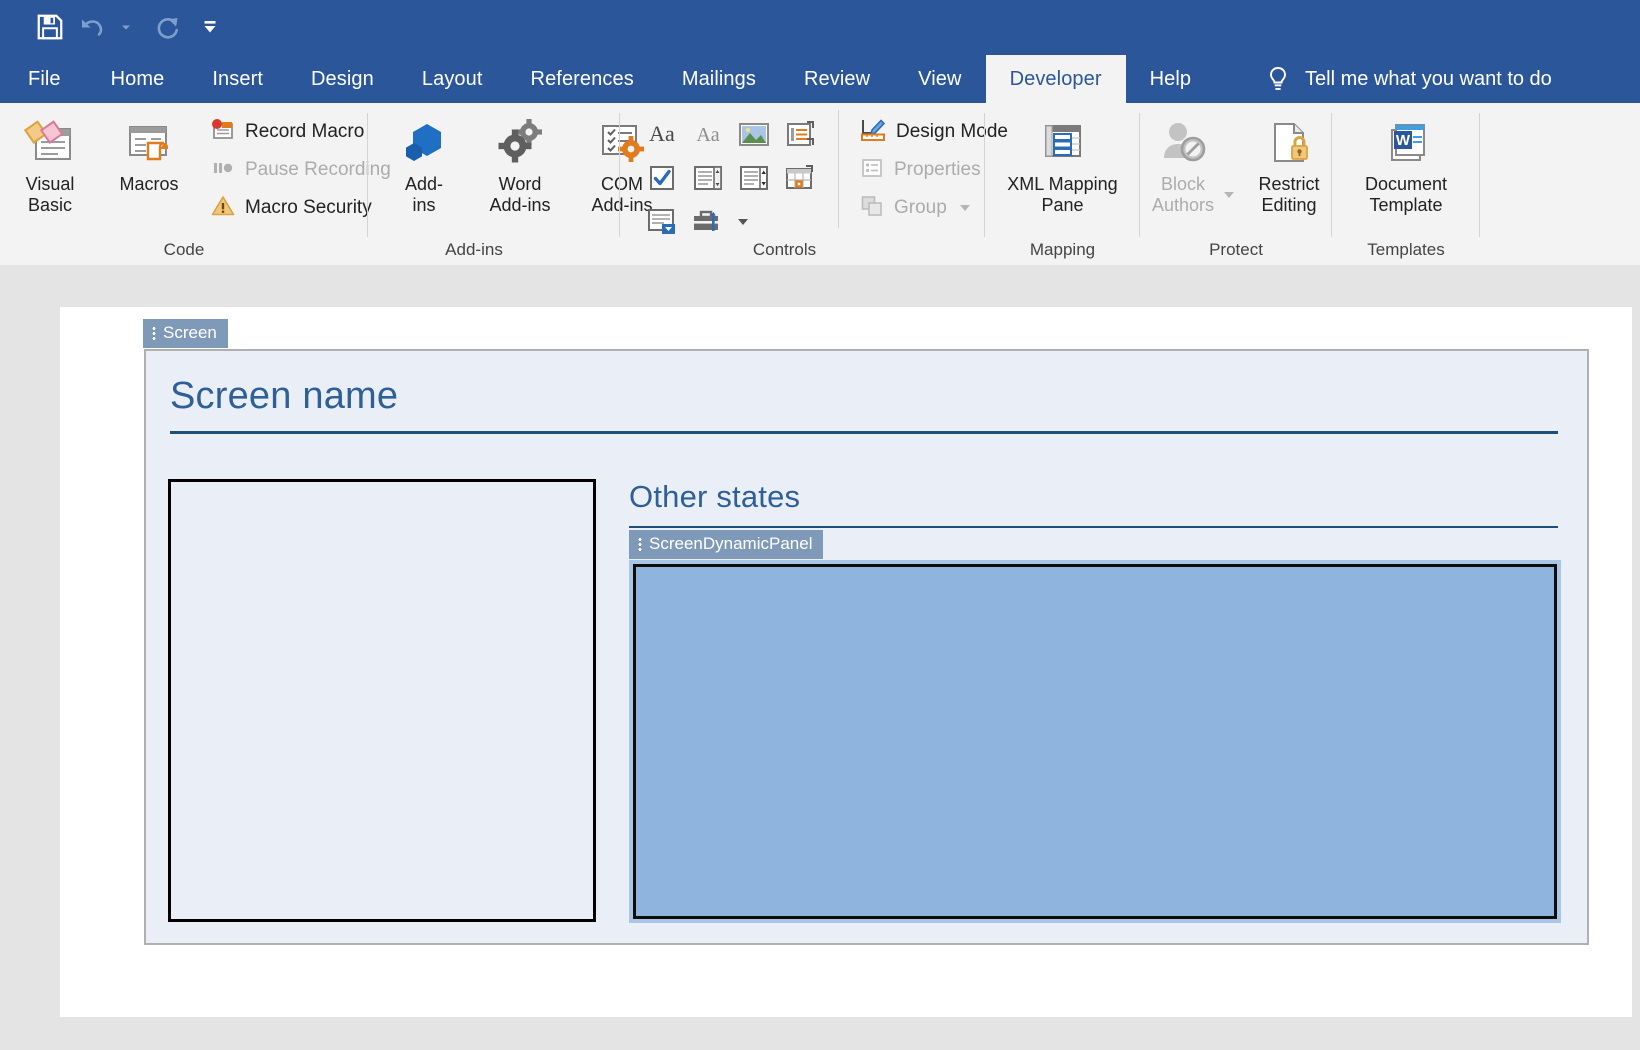 This screenshot has height=1050, width=1640. I want to click on restrict-editing-icon, so click(1289, 143).